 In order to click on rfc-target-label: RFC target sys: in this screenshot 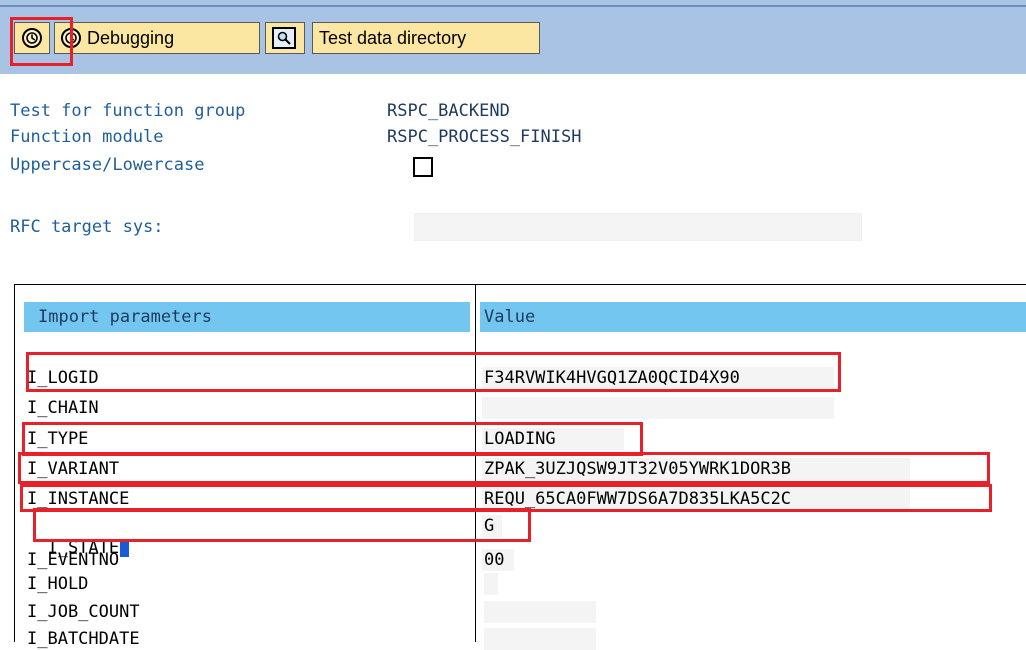, I will do `click(87, 227)`.